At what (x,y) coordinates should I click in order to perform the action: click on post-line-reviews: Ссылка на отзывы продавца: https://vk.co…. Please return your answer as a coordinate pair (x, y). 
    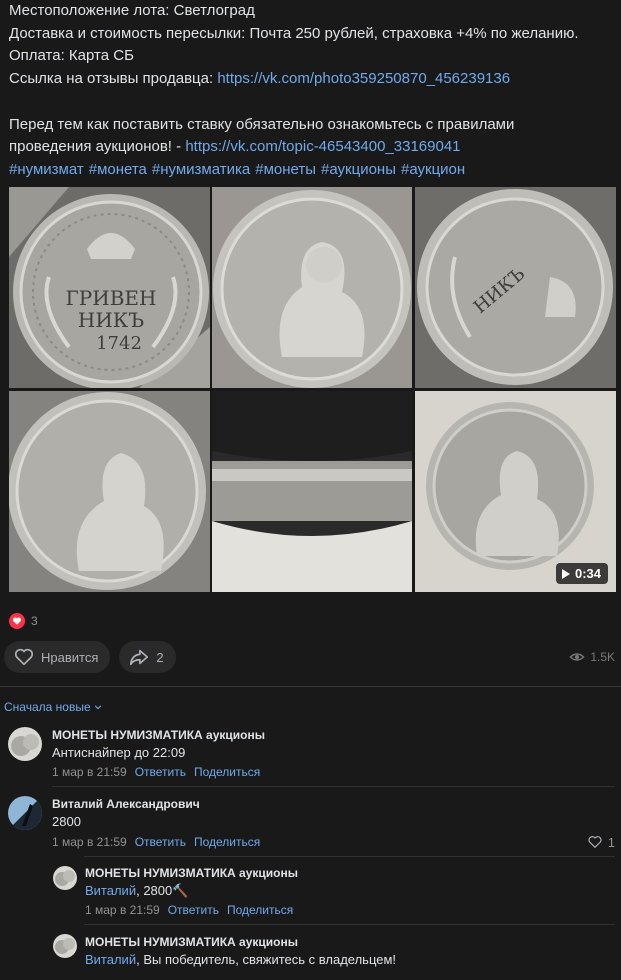
    Looking at the image, I should click on (311, 79).